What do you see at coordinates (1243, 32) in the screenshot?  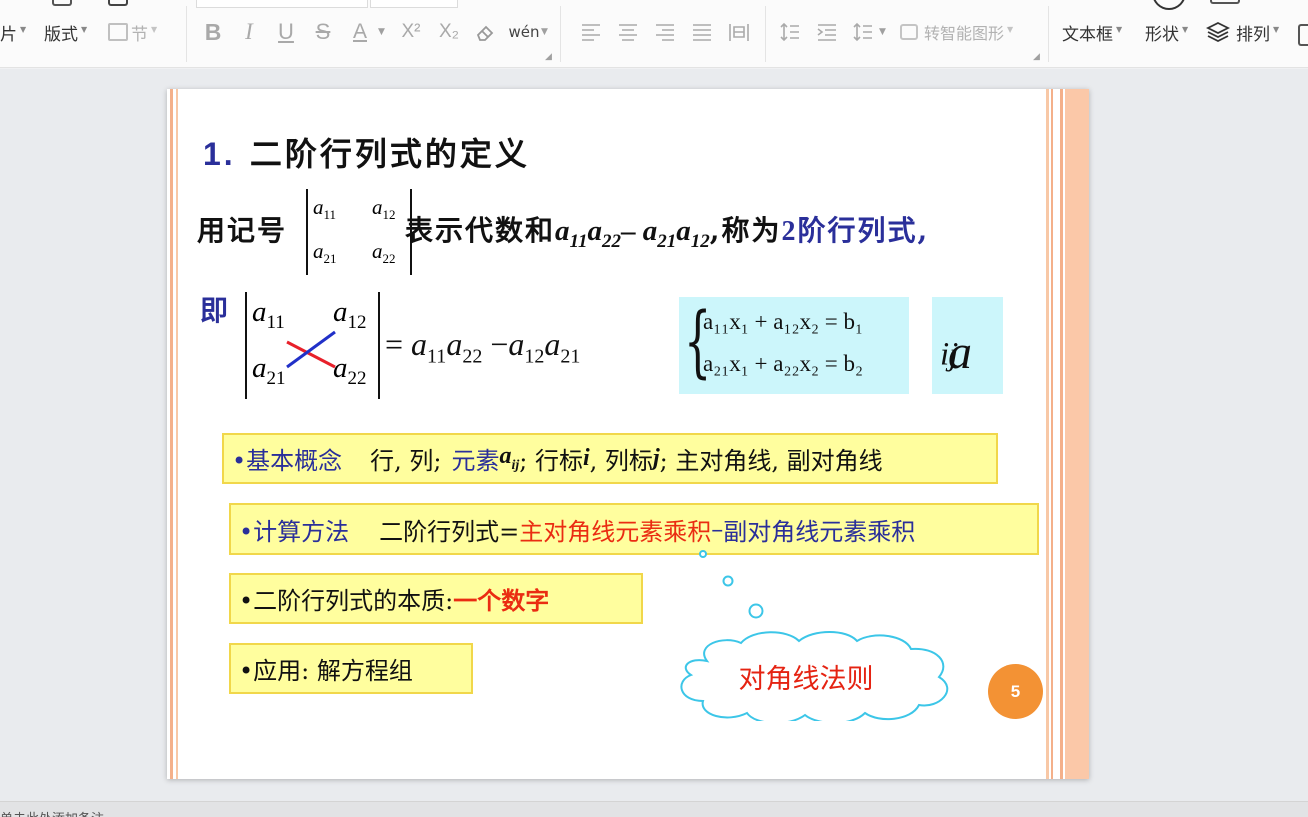 I see `arrange-button: 排列 ▼` at bounding box center [1243, 32].